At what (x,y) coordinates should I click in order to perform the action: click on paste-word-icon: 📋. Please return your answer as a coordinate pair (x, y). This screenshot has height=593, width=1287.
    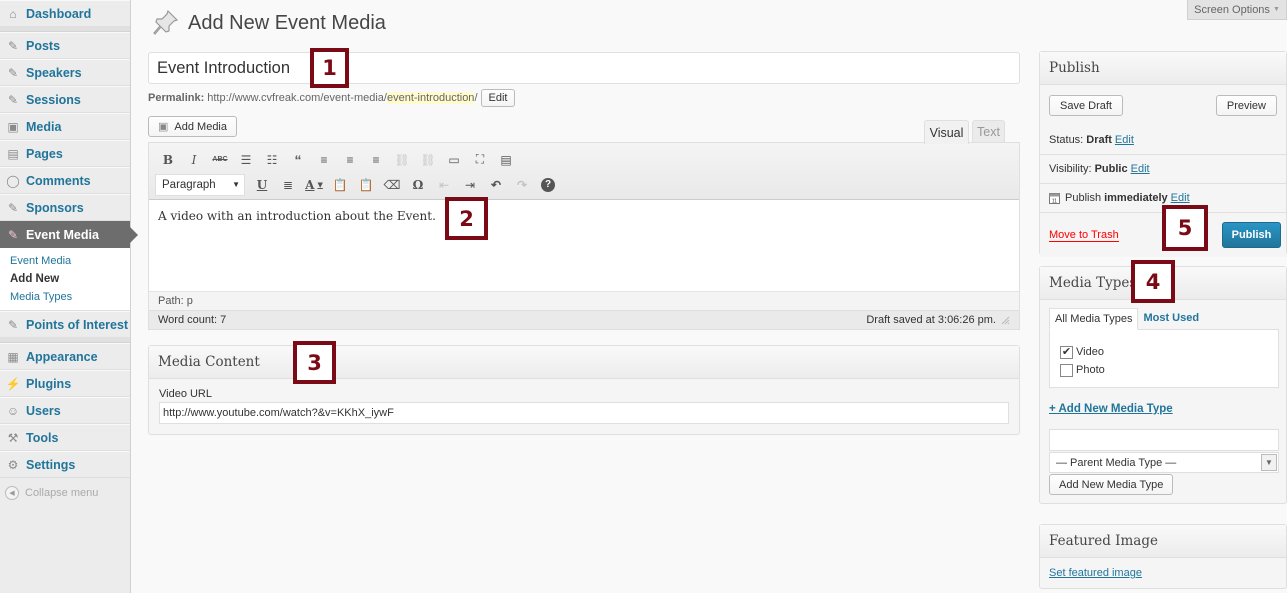
    Looking at the image, I should click on (366, 185).